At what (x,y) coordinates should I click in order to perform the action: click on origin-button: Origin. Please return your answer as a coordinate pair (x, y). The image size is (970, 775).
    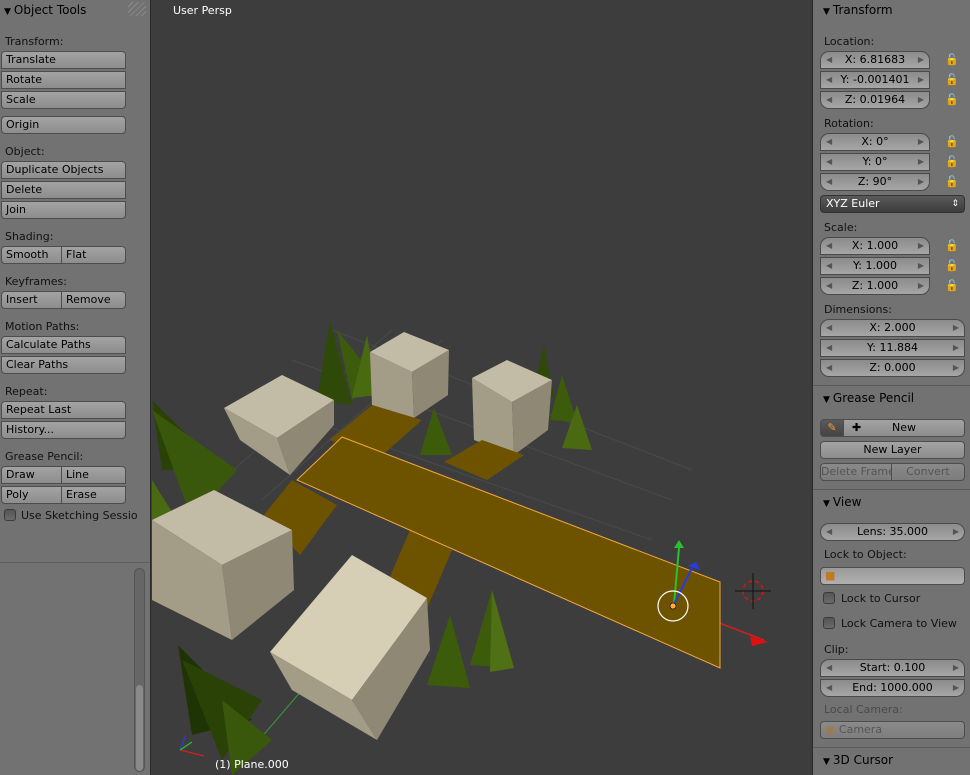
    Looking at the image, I should click on (63, 125).